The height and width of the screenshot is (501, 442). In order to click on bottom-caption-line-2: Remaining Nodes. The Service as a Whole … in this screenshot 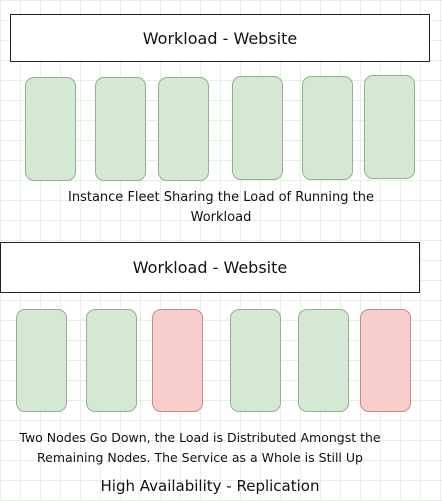, I will do `click(200, 457)`.